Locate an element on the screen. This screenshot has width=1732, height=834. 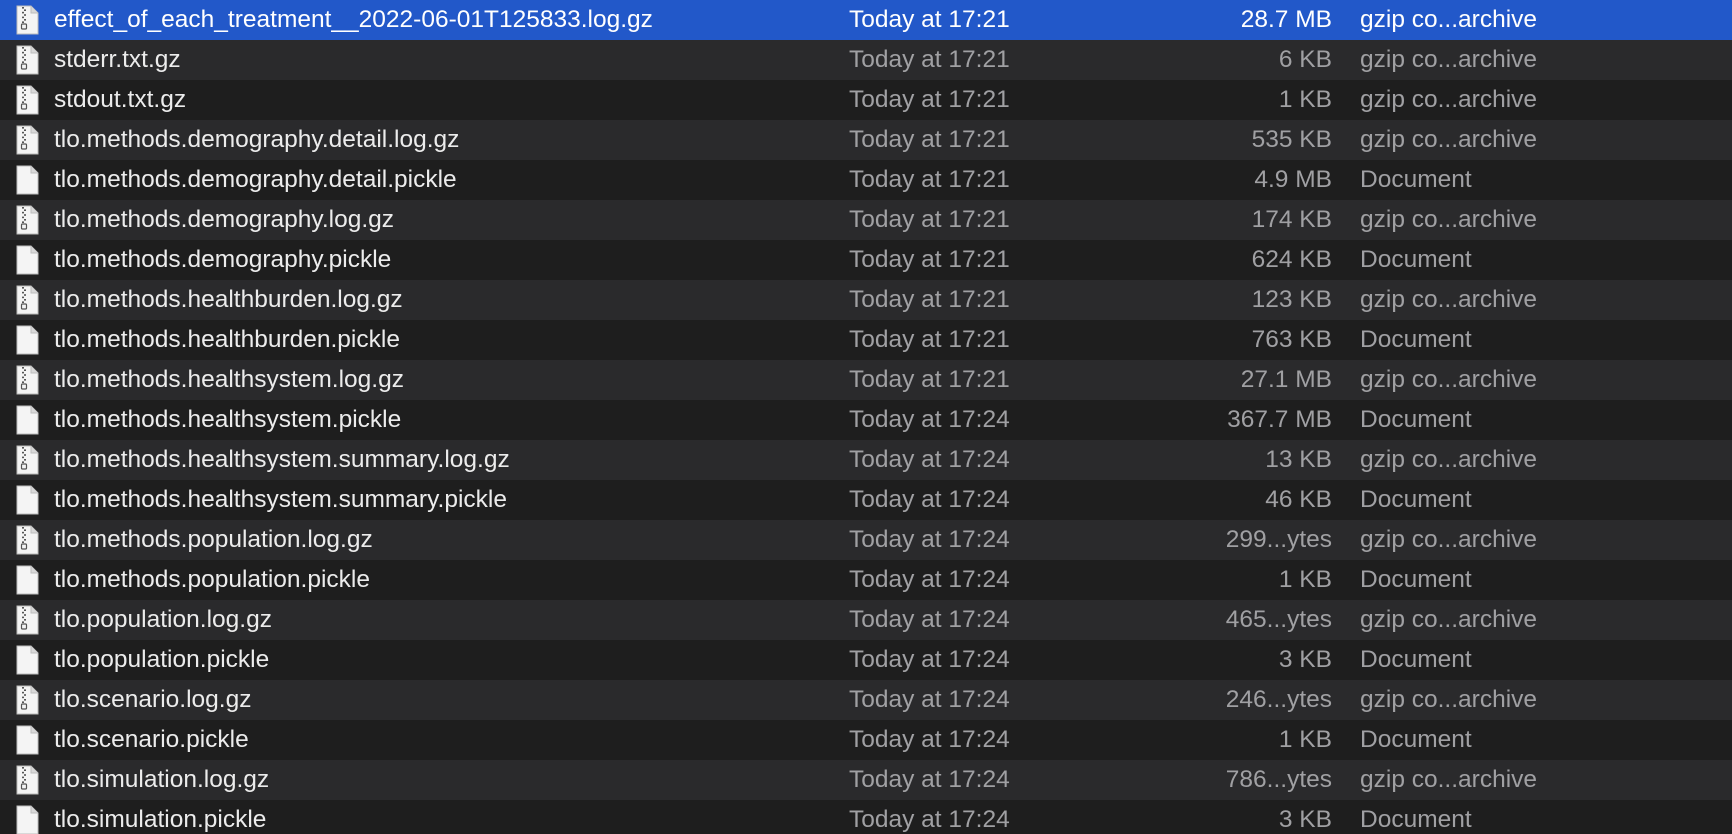
file-name: stdout.txt.gz is located at coordinates (120, 99).